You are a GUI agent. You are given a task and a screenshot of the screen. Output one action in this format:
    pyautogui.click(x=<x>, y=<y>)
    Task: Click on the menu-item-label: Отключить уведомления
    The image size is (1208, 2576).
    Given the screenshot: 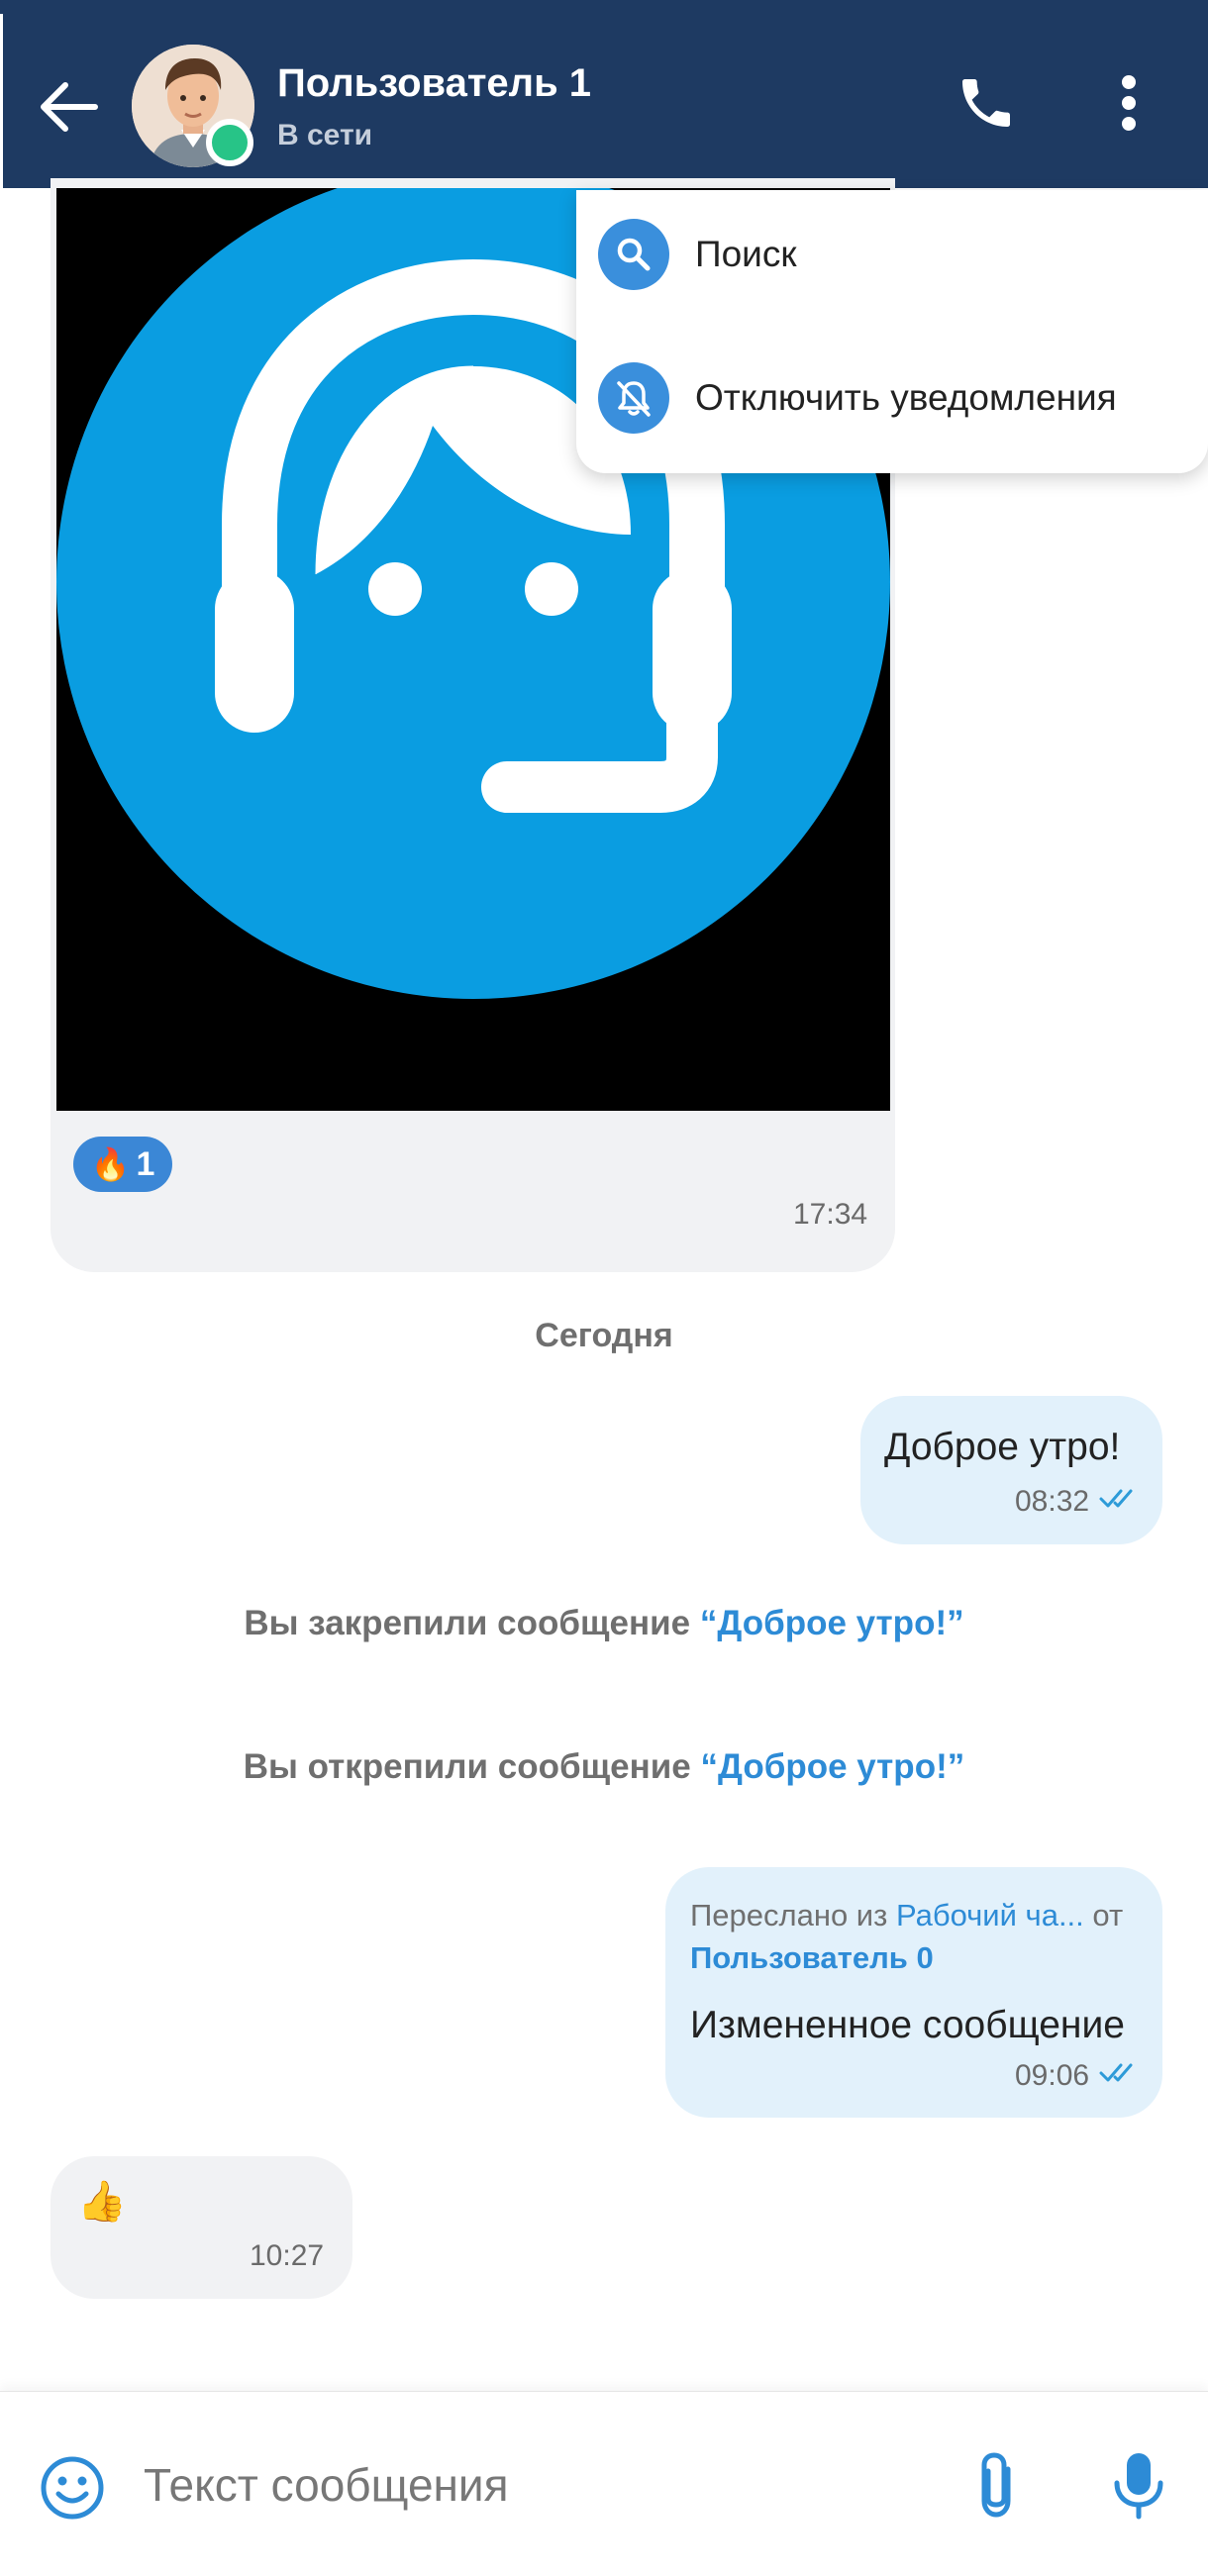 What is the action you would take?
    pyautogui.click(x=906, y=398)
    